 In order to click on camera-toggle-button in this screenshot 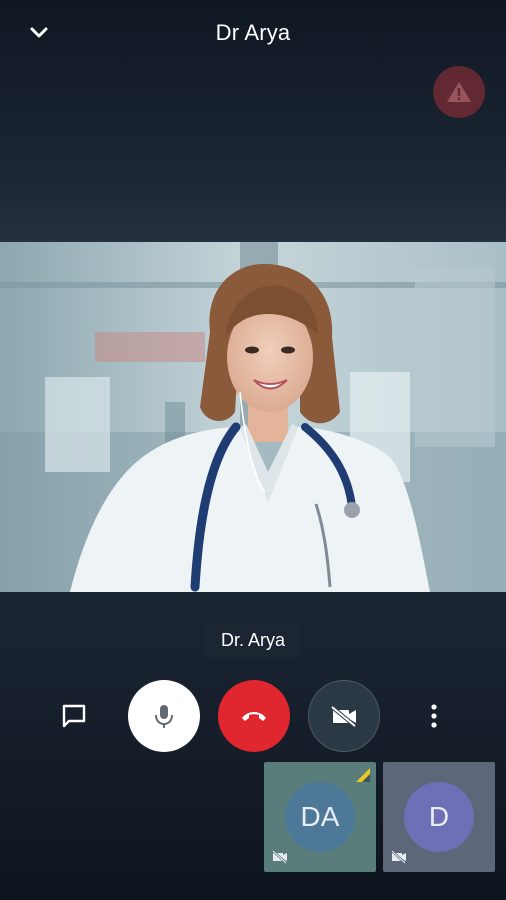, I will do `click(344, 716)`.